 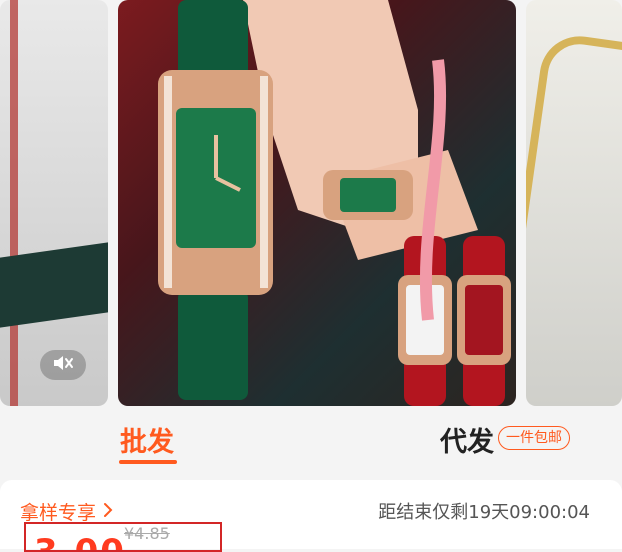 I want to click on original-price: ¥4.85, so click(x=147, y=533).